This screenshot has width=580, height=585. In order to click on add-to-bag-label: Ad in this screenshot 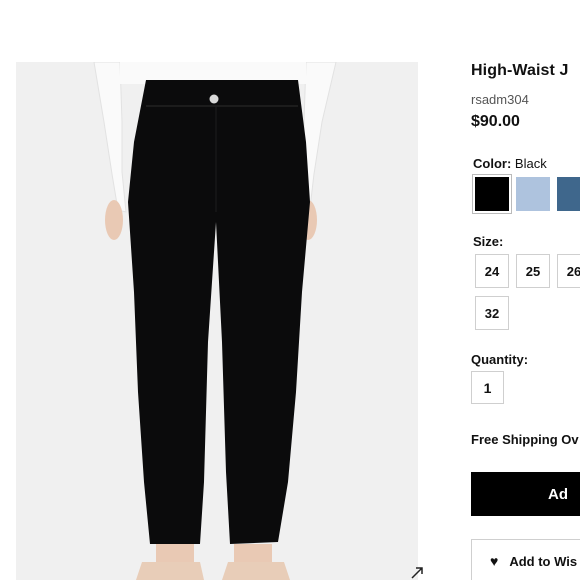, I will do `click(558, 494)`.